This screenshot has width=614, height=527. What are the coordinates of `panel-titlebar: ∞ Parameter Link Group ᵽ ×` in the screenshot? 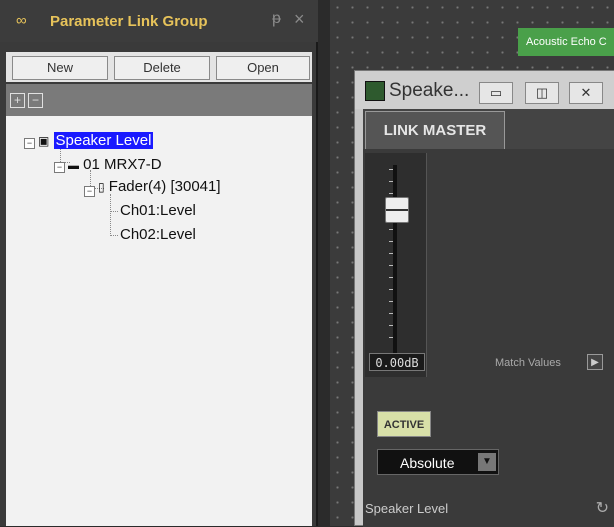 It's located at (159, 21).